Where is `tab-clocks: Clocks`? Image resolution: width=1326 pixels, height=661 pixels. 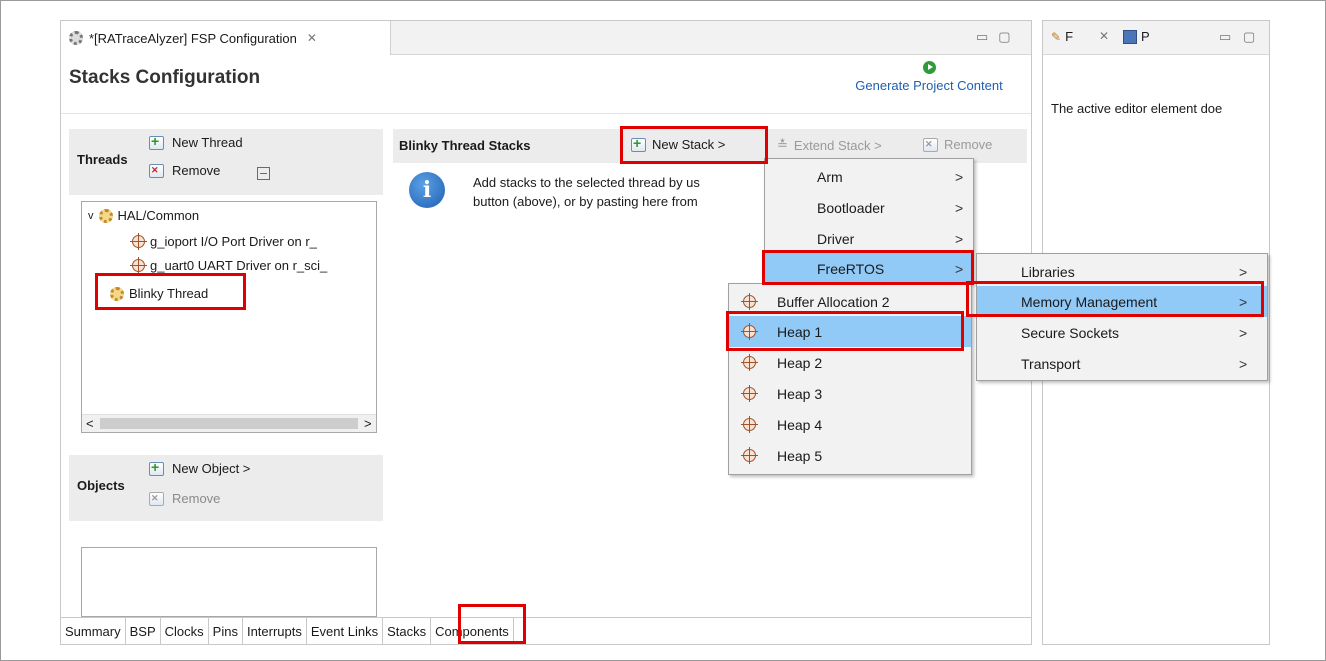
tab-clocks: Clocks is located at coordinates (185, 631).